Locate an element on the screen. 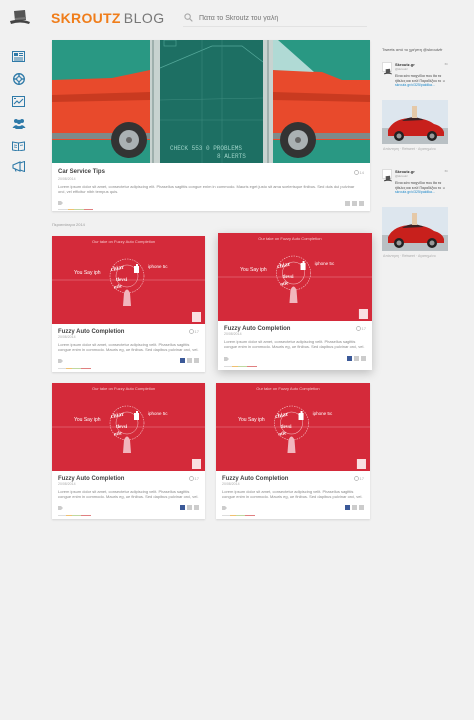 This screenshot has width=474, height=720. search-icon is located at coordinates (188, 17).